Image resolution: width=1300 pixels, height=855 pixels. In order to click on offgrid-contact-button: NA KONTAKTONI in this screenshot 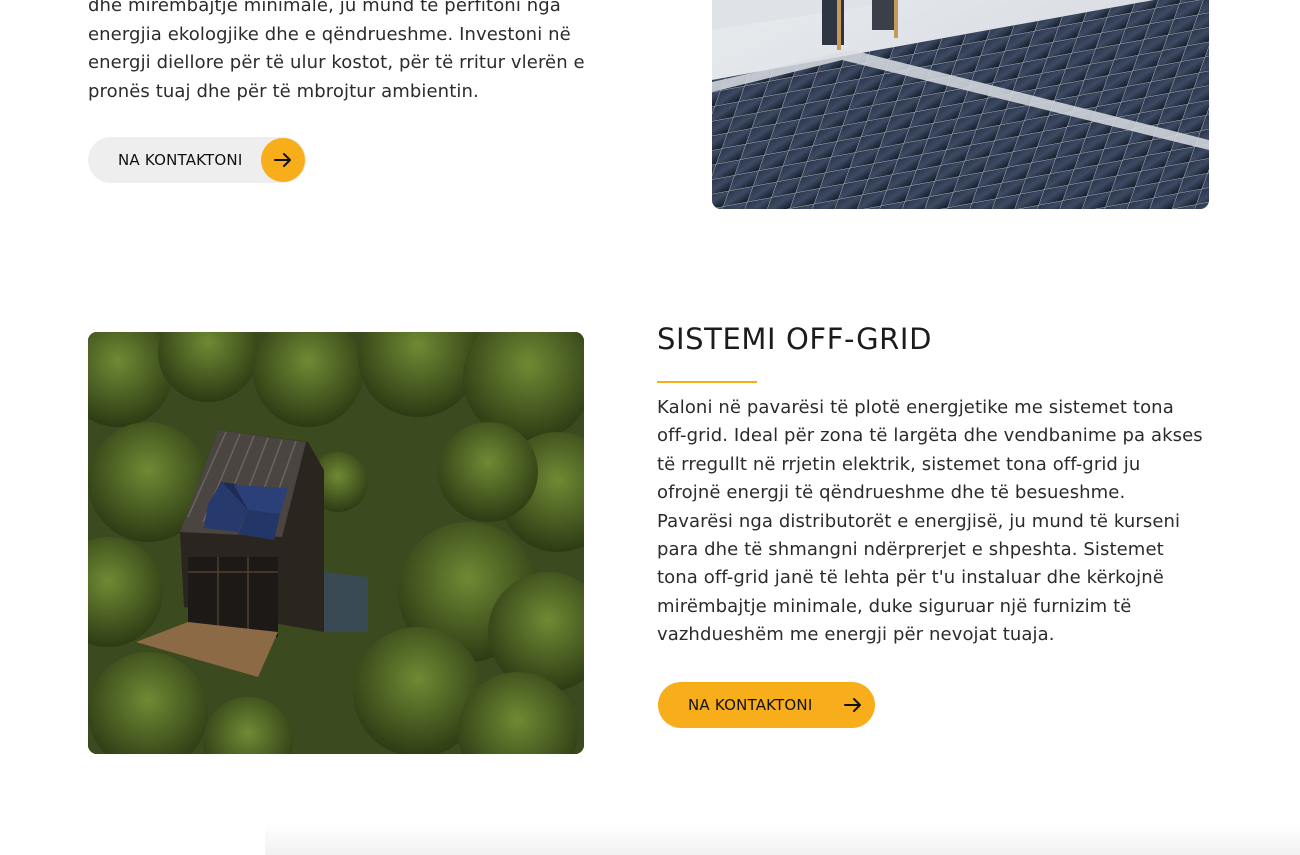, I will do `click(766, 705)`.